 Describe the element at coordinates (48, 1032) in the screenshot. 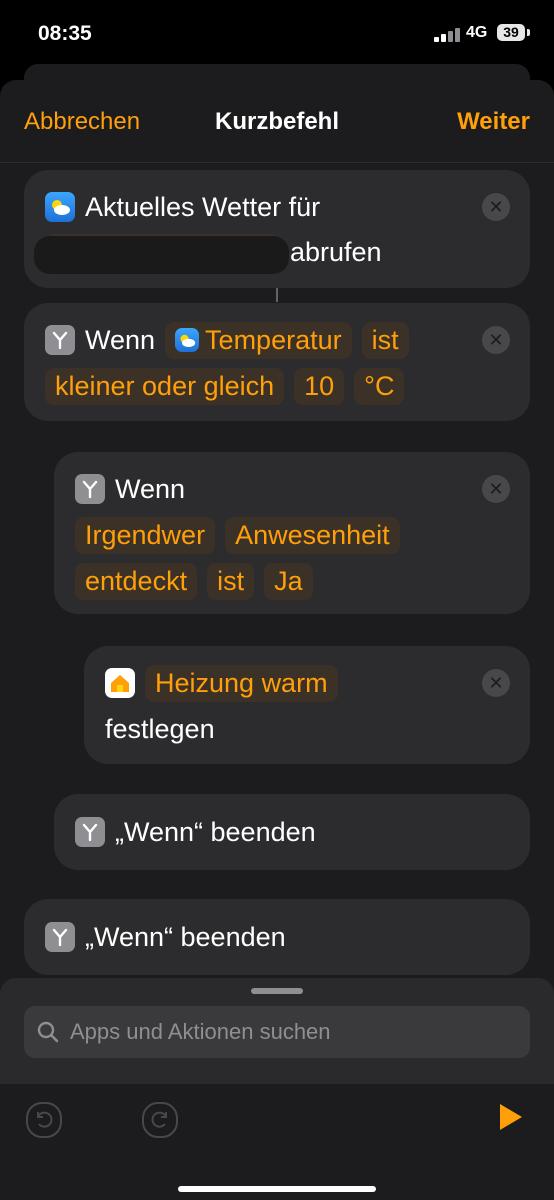

I see `search-icon` at that location.